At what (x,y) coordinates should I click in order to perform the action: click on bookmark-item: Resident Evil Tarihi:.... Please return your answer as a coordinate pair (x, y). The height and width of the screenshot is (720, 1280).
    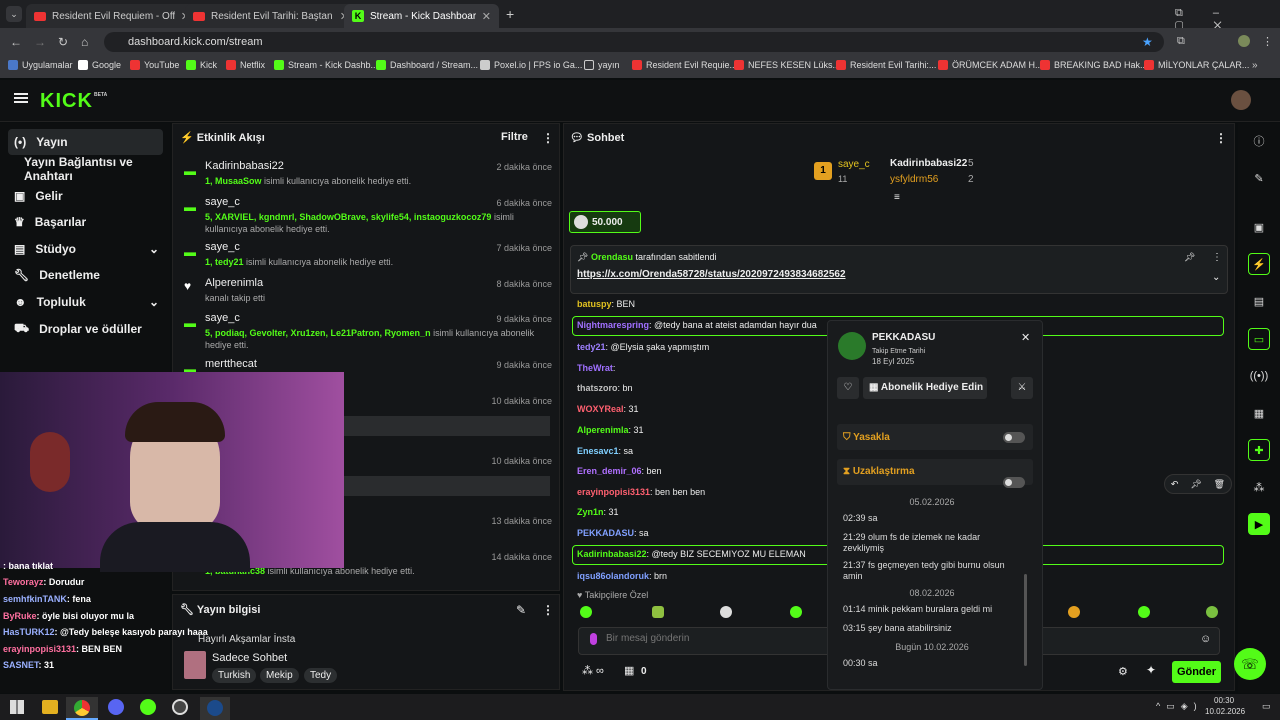
    Looking at the image, I should click on (886, 65).